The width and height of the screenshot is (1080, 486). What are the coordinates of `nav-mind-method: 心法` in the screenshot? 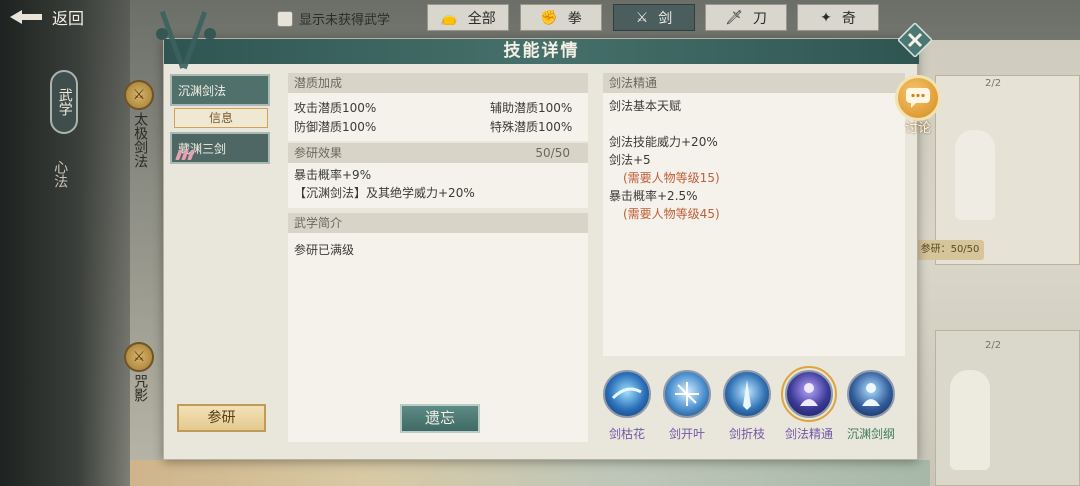 It's located at (60, 174).